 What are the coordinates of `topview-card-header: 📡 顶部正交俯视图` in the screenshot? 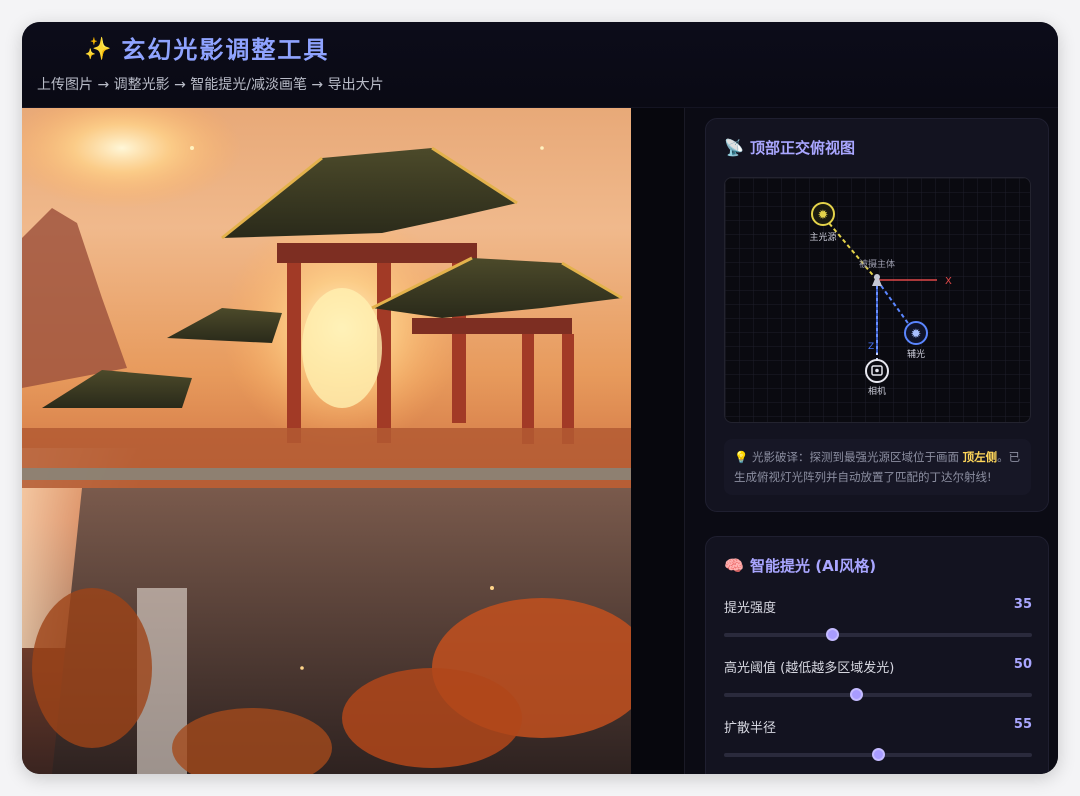 It's located at (789, 147).